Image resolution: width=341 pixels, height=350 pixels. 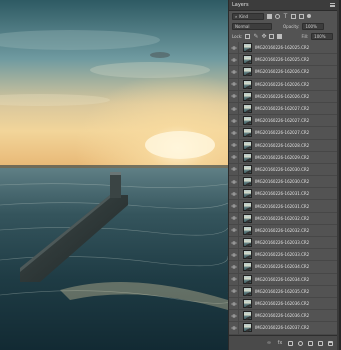 I want to click on fill-input: 100%, so click(x=322, y=36).